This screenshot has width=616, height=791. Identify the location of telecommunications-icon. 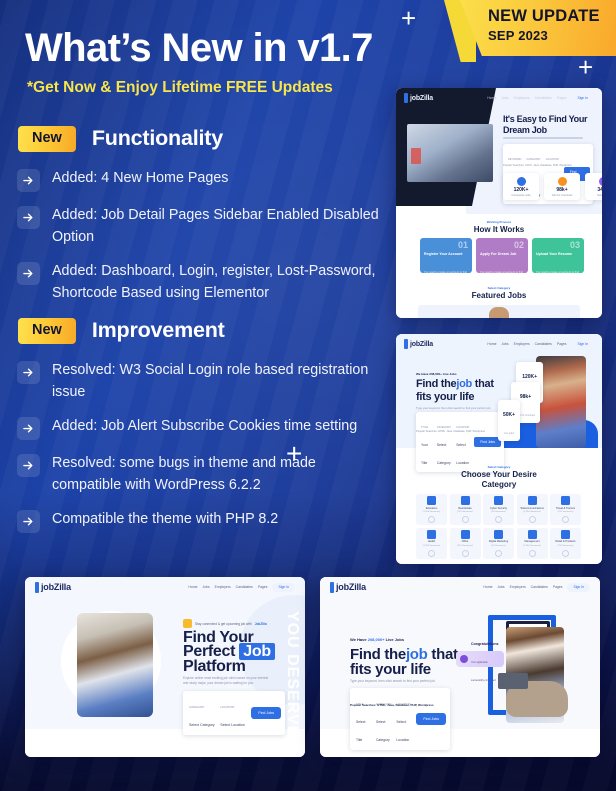
(532, 500).